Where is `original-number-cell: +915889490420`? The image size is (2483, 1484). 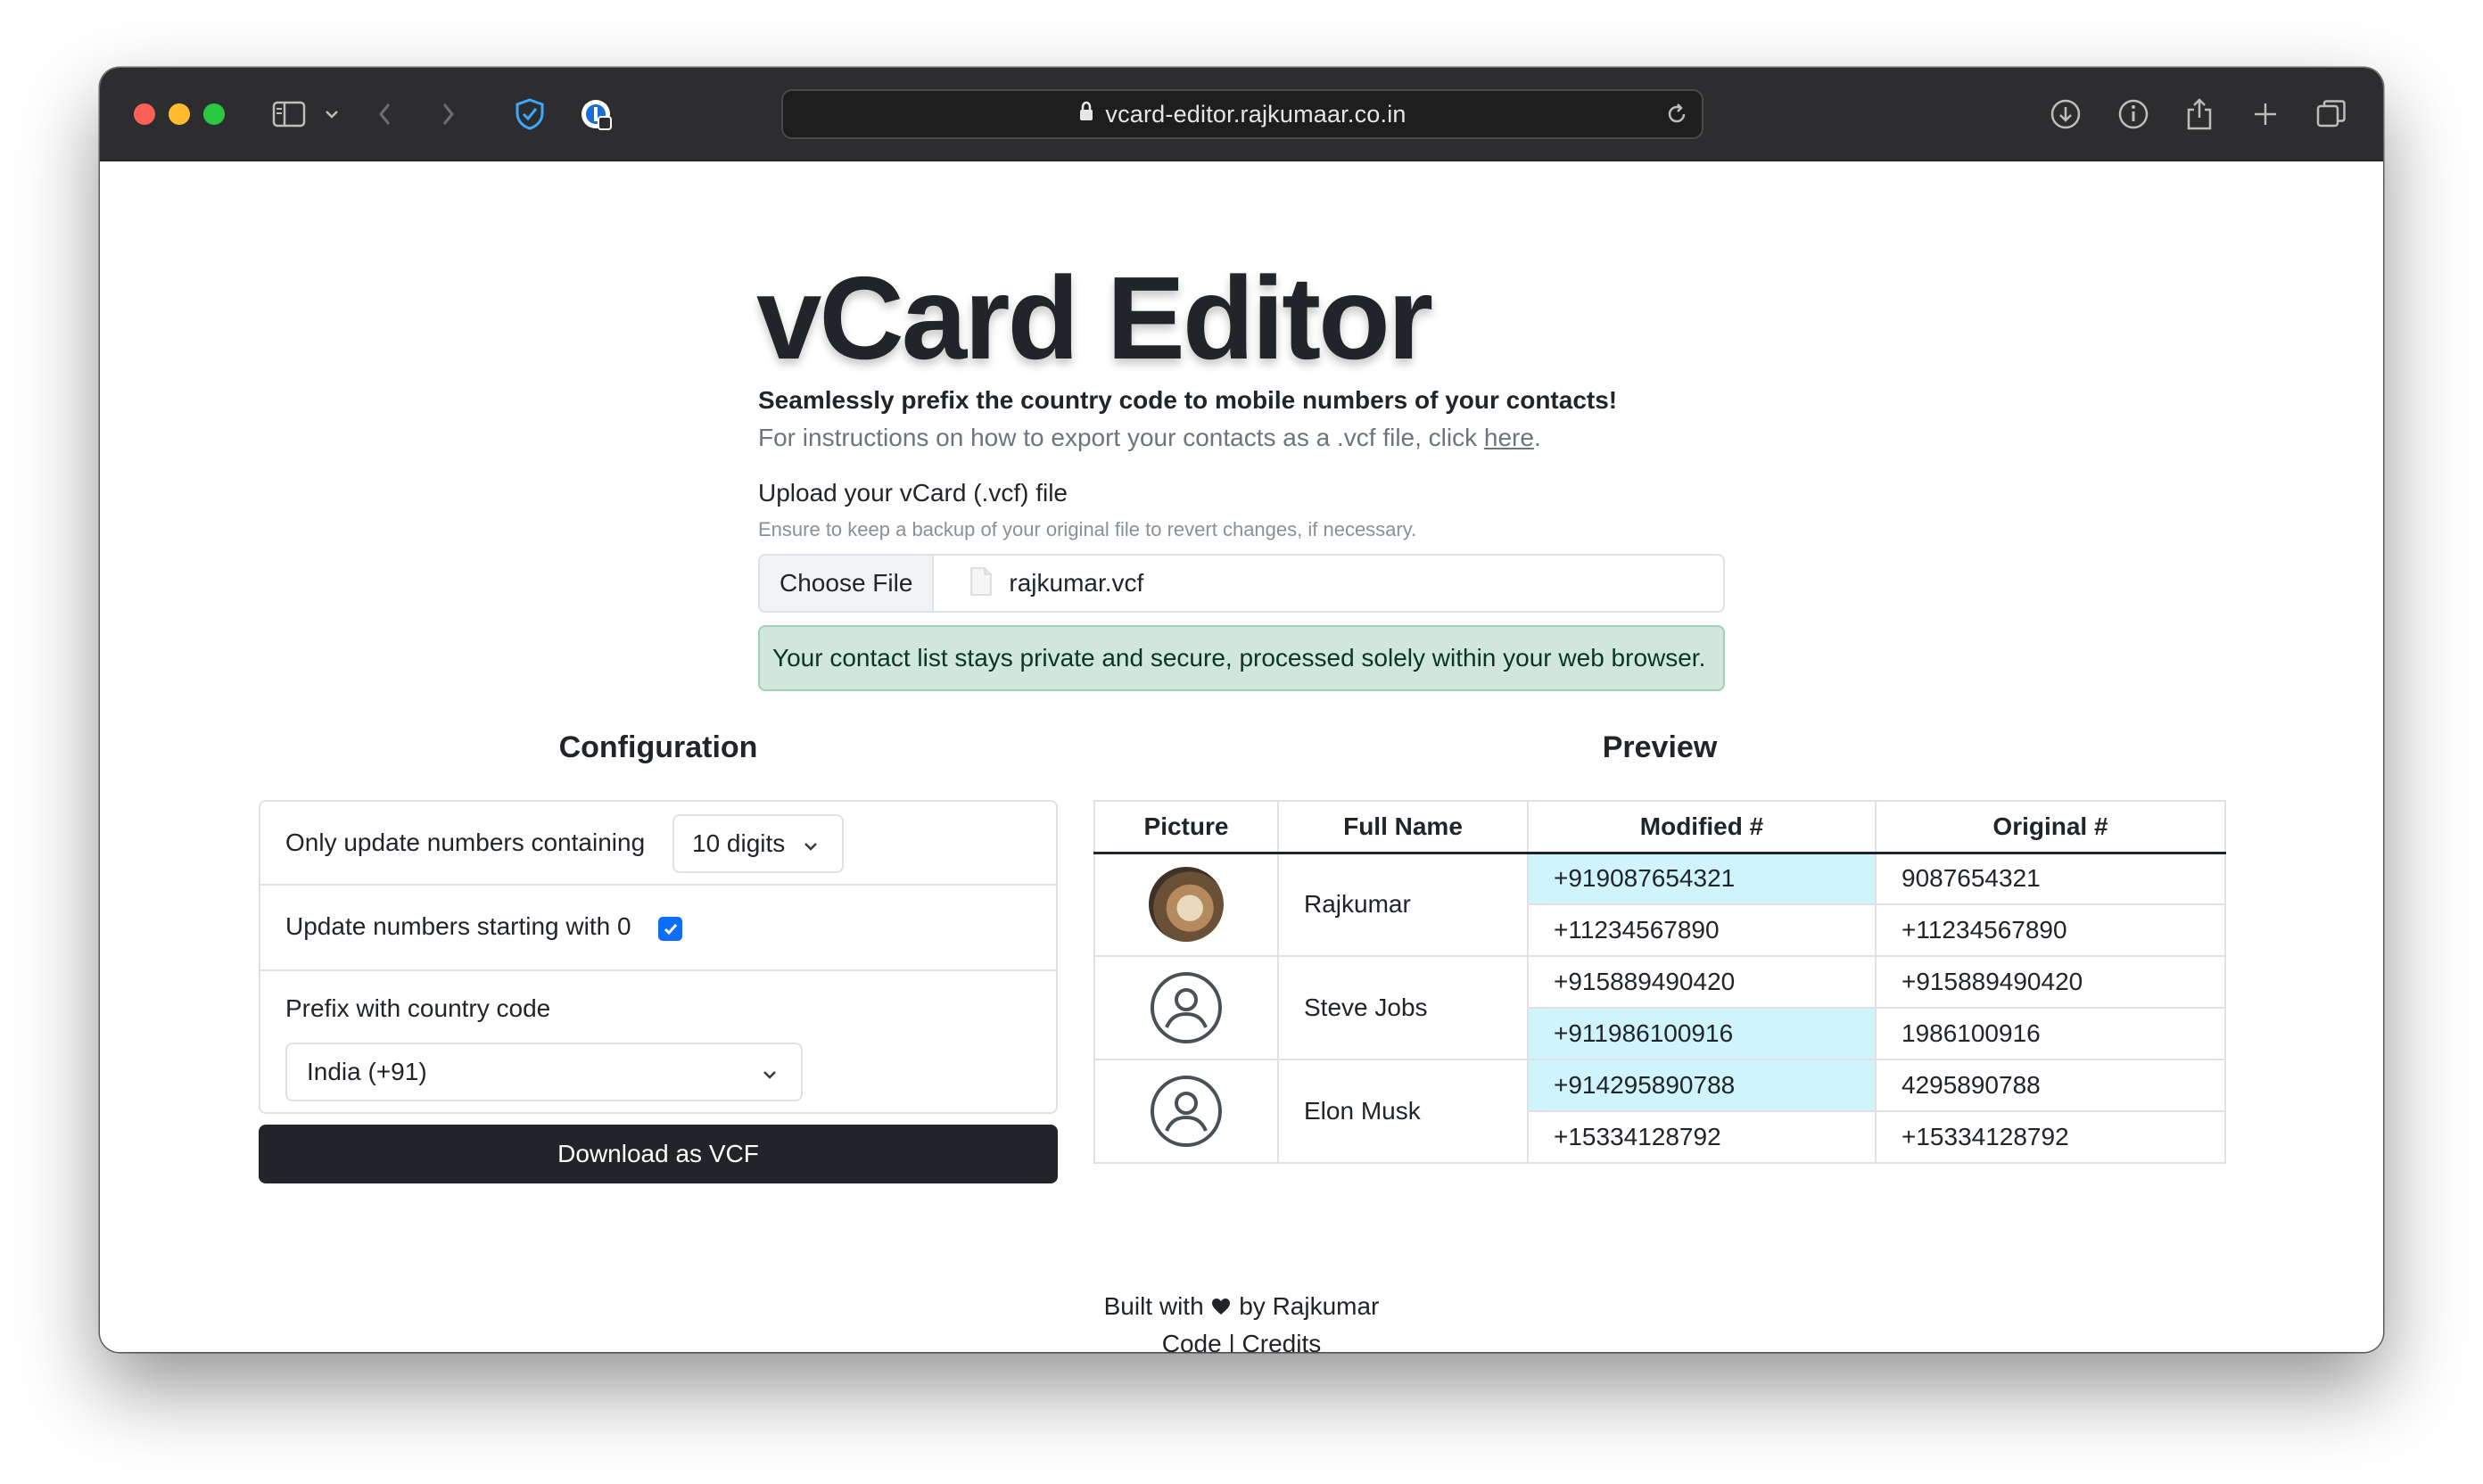 original-number-cell: +915889490420 is located at coordinates (2050, 982).